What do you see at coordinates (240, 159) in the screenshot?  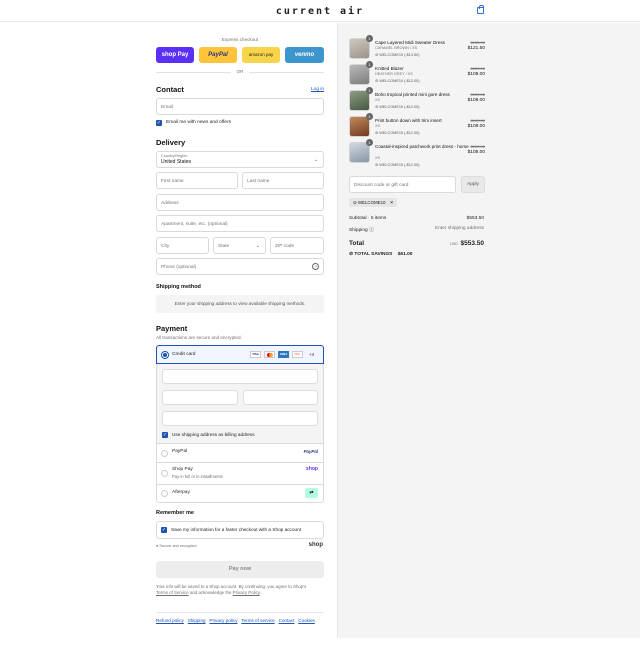 I see `country-select: Country/Region United States ⌄` at bounding box center [240, 159].